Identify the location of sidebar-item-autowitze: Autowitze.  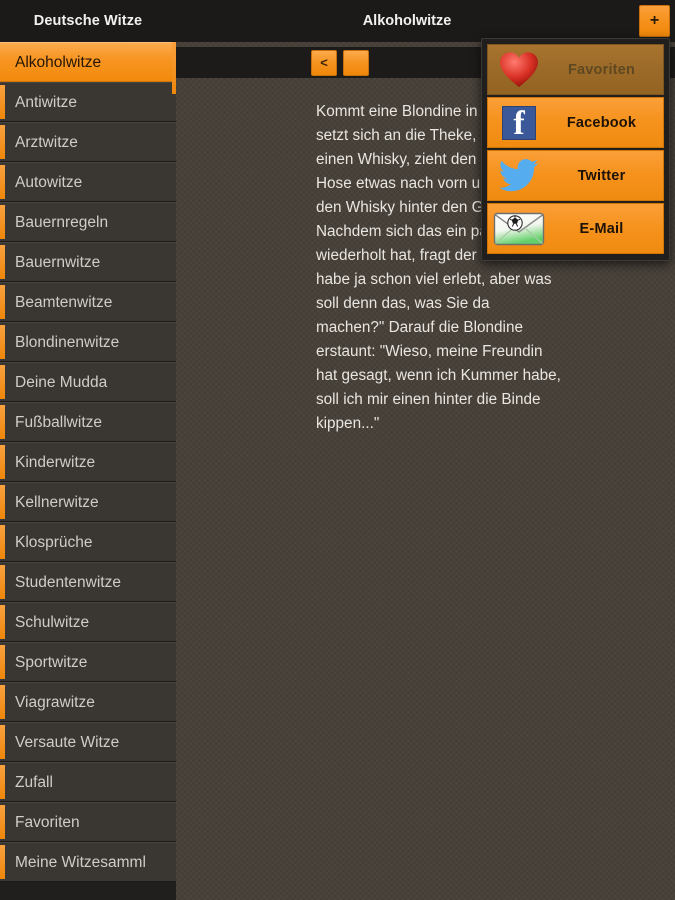
(88, 182).